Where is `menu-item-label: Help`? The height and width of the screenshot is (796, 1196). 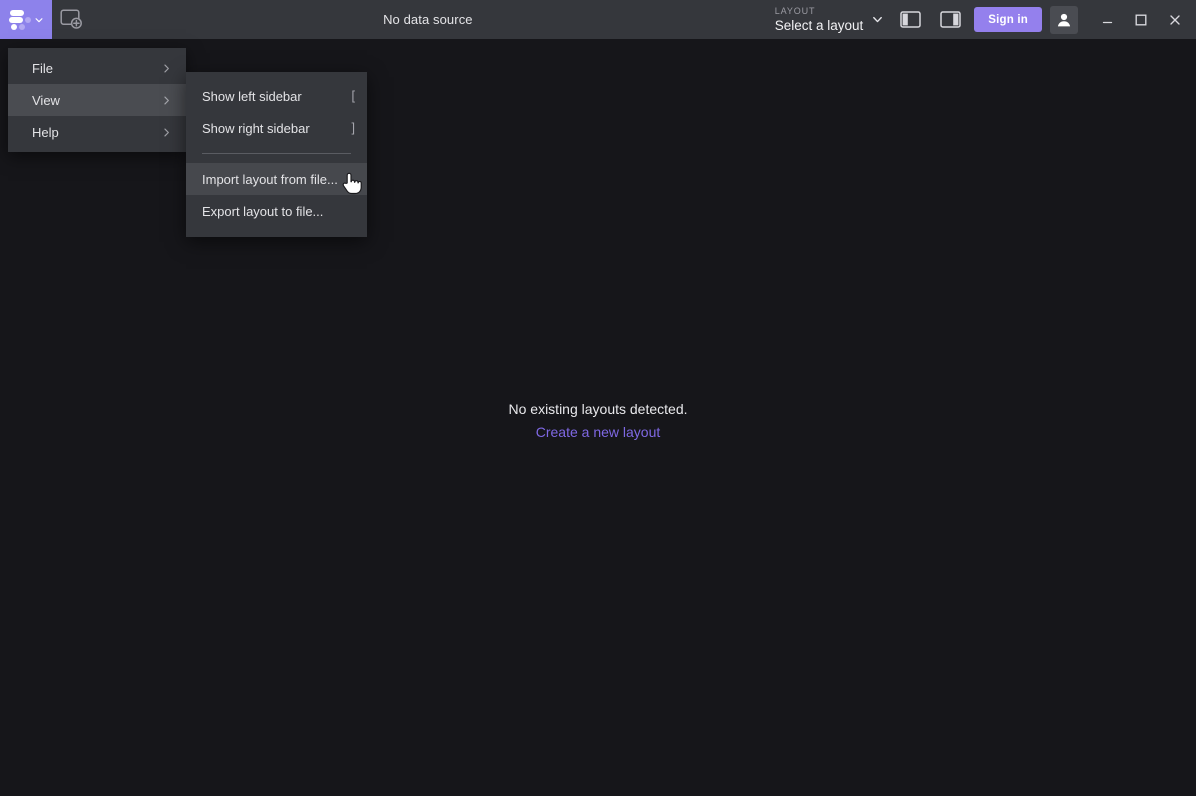
menu-item-label: Help is located at coordinates (45, 132).